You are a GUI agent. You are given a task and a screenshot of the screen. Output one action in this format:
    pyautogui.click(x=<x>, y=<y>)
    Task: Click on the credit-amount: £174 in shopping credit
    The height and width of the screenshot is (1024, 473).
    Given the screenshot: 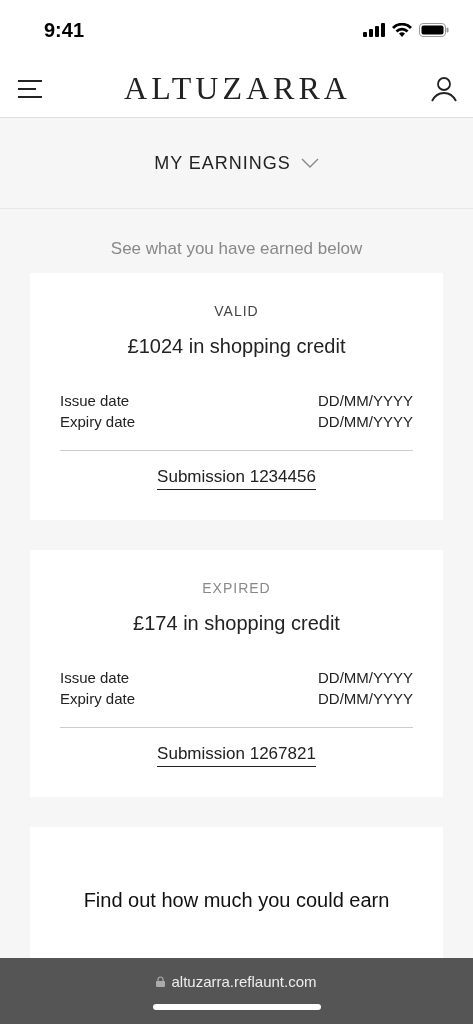 What is the action you would take?
    pyautogui.click(x=236, y=623)
    